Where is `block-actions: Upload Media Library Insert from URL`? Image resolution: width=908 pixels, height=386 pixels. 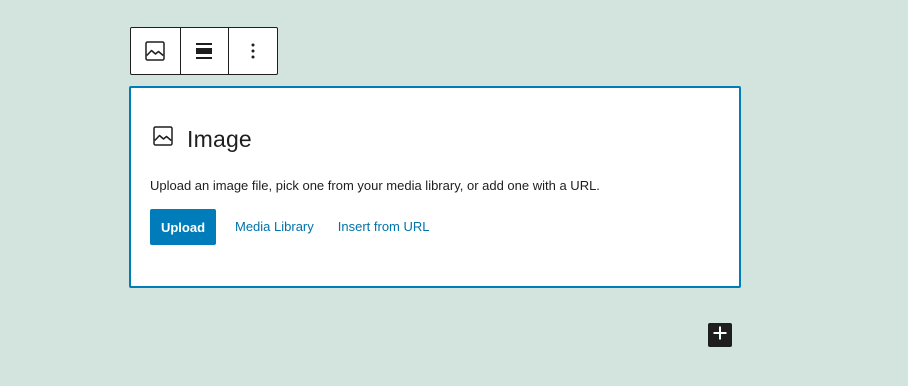
block-actions: Upload Media Library Insert from URL is located at coordinates (290, 227).